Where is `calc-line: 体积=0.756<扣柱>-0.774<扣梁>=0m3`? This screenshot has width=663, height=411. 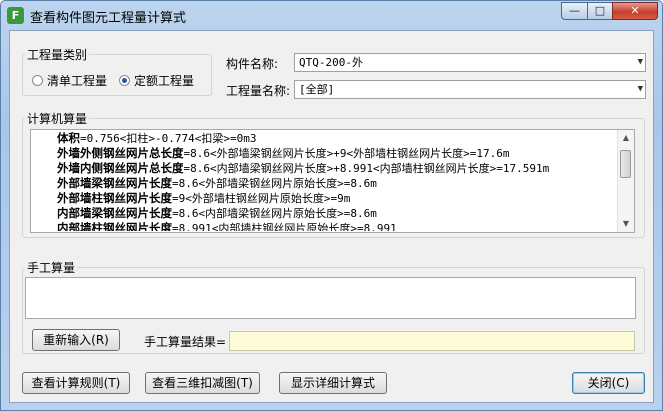
calc-line: 体积=0.756<扣柱>-0.774<扣梁>=0m3 is located at coordinates (157, 138).